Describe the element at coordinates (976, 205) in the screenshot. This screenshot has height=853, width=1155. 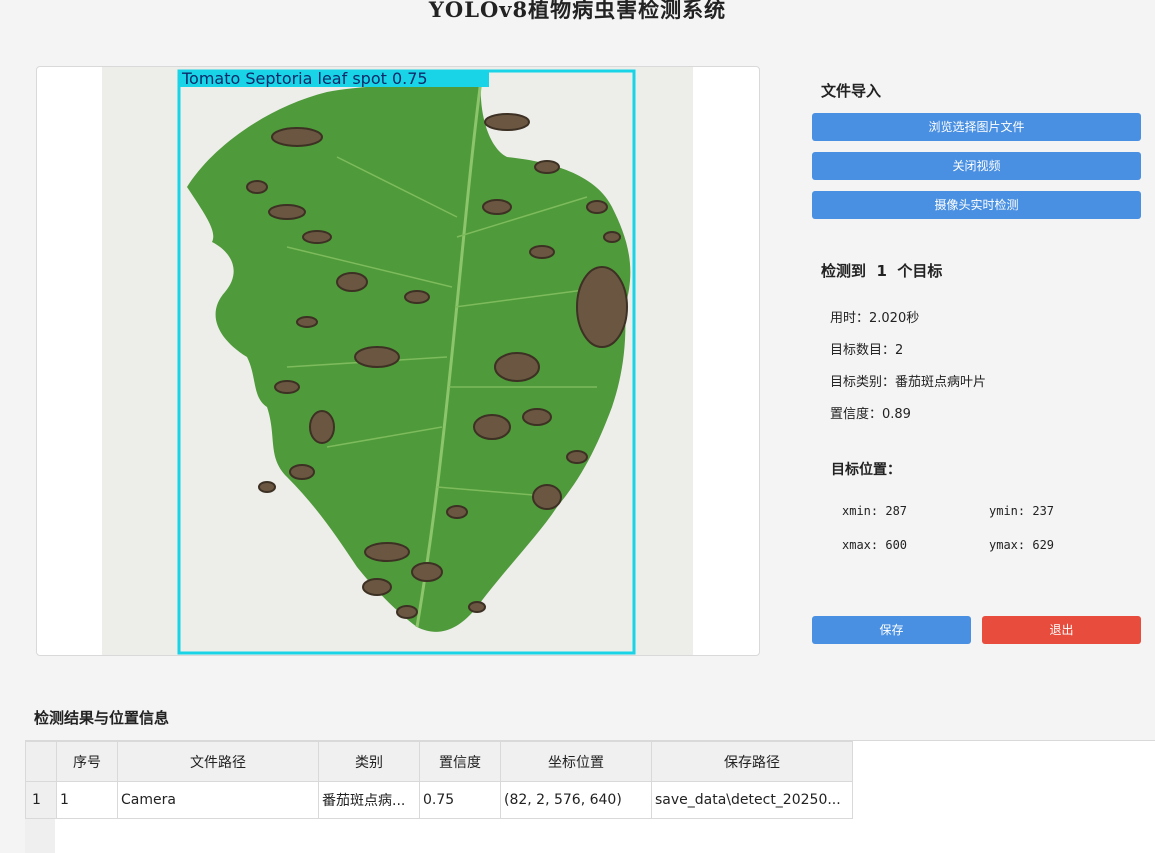
I see `camera-detect-button: 摄像头实时检测` at that location.